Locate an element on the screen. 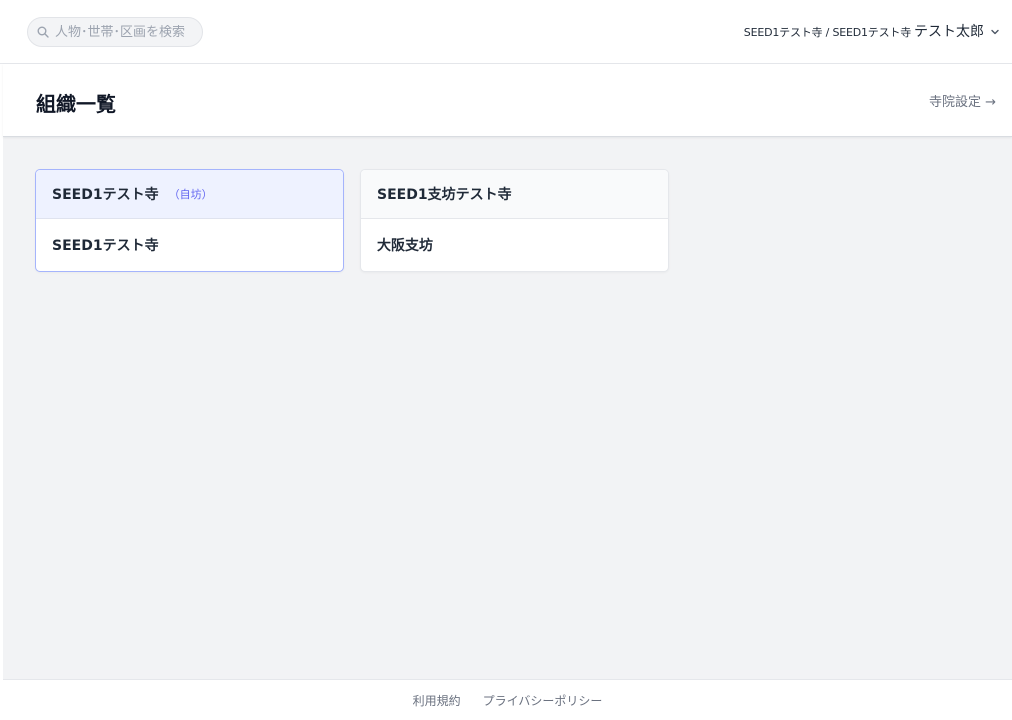 The height and width of the screenshot is (720, 1012). organization-card-header: SEED1テスト寺 （自坊） is located at coordinates (189, 194).